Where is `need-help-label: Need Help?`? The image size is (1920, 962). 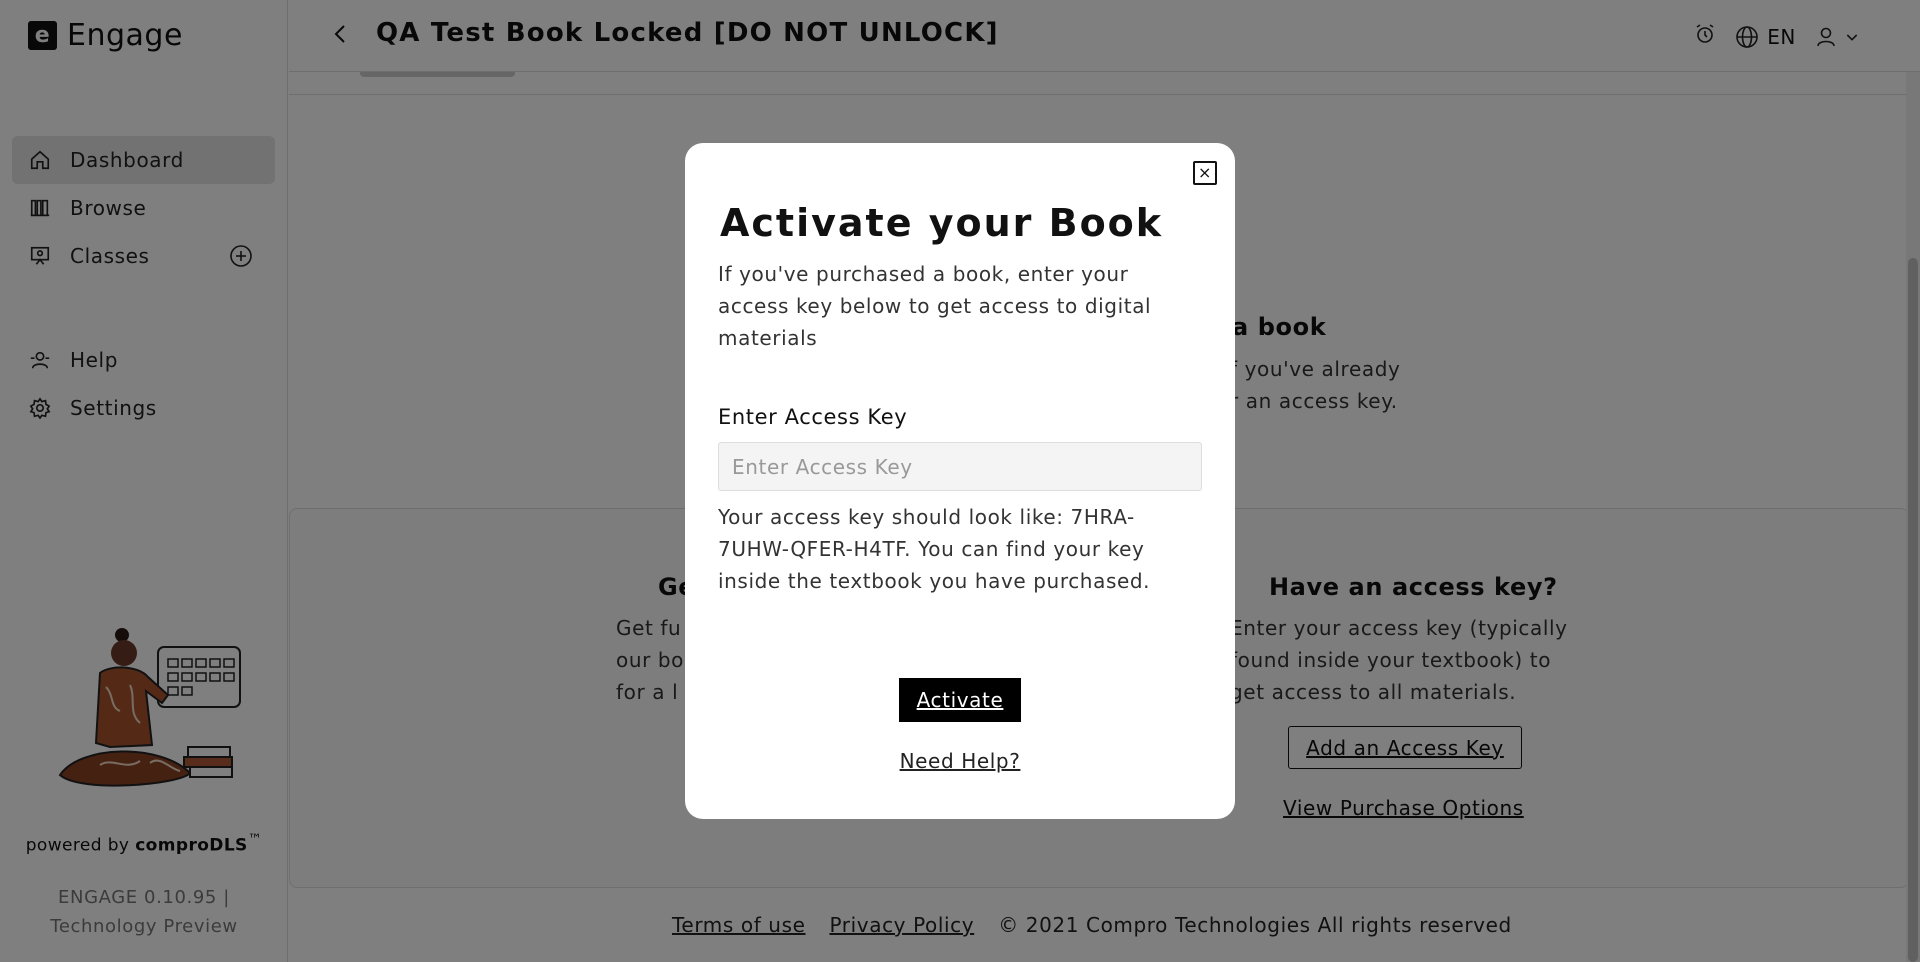
need-help-label: Need Help? is located at coordinates (960, 761).